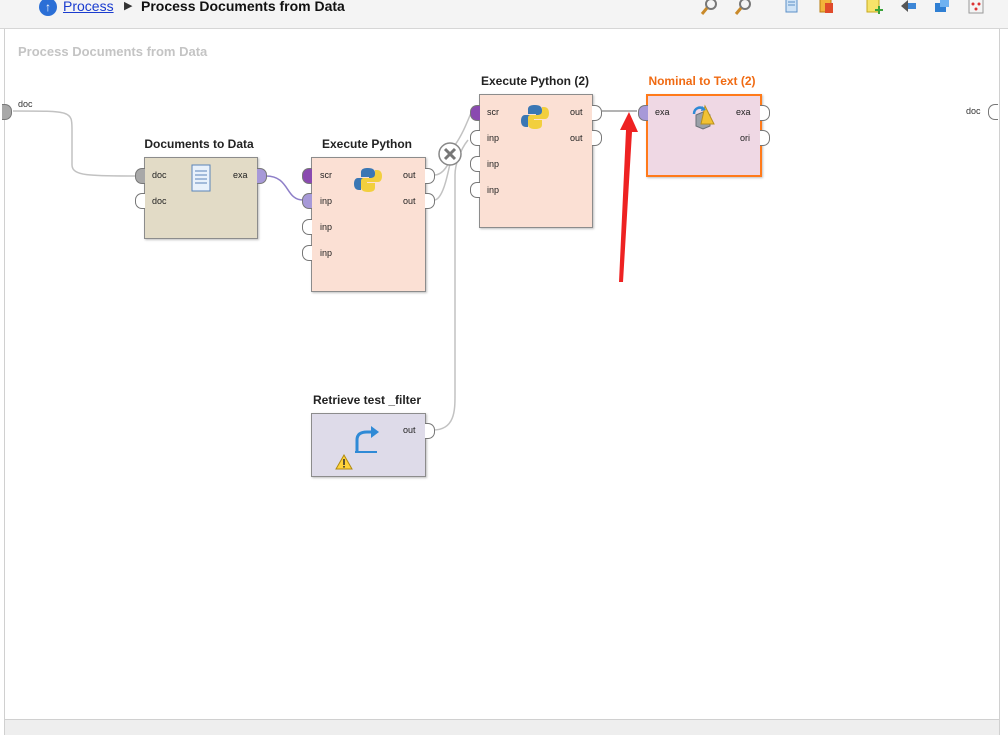 The width and height of the screenshot is (1008, 735). I want to click on nom2text-out-label-2: ori, so click(745, 138).